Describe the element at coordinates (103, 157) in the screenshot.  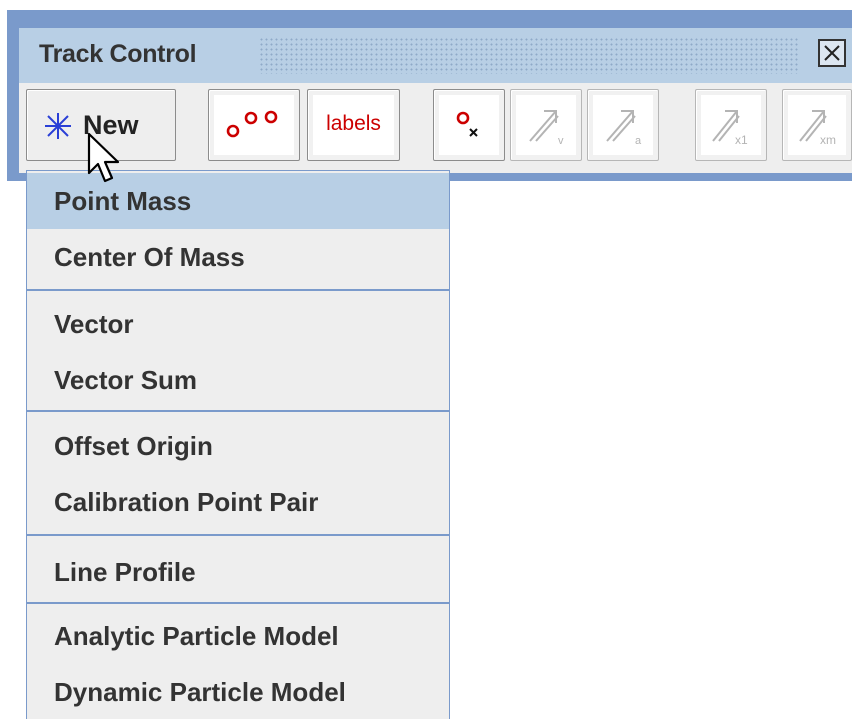
I see `mouse-cursor-icon` at that location.